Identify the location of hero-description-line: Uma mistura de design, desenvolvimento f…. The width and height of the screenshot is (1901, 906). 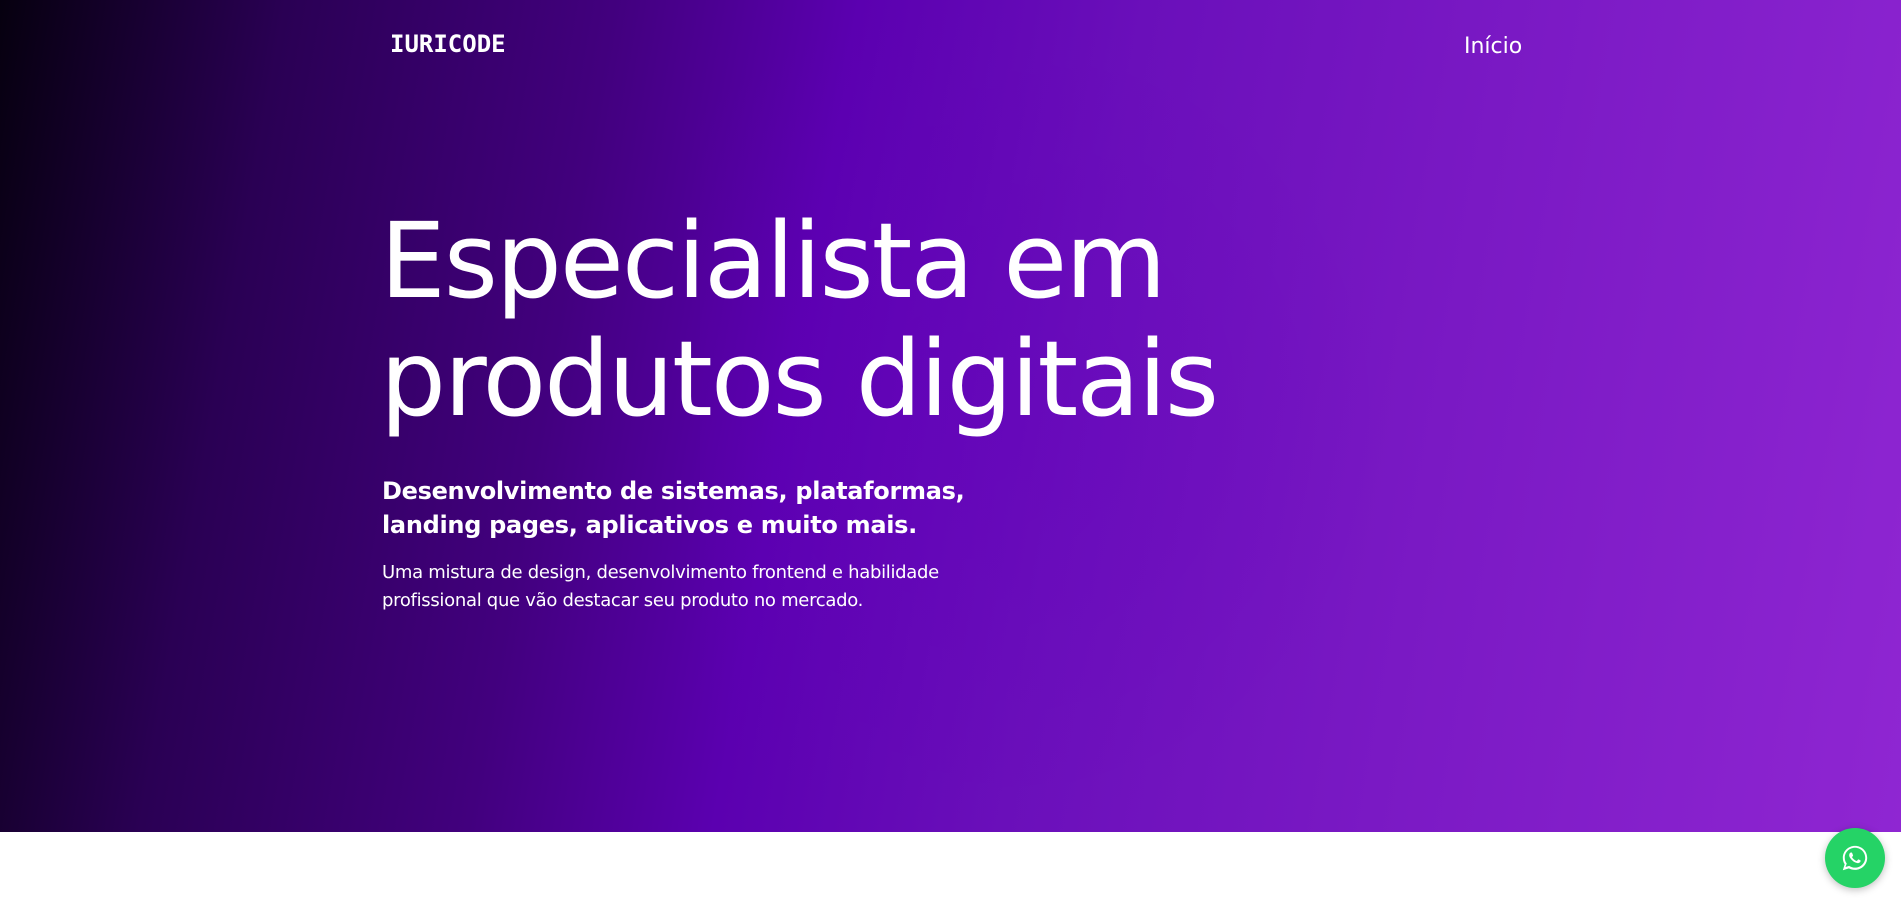
(660, 572).